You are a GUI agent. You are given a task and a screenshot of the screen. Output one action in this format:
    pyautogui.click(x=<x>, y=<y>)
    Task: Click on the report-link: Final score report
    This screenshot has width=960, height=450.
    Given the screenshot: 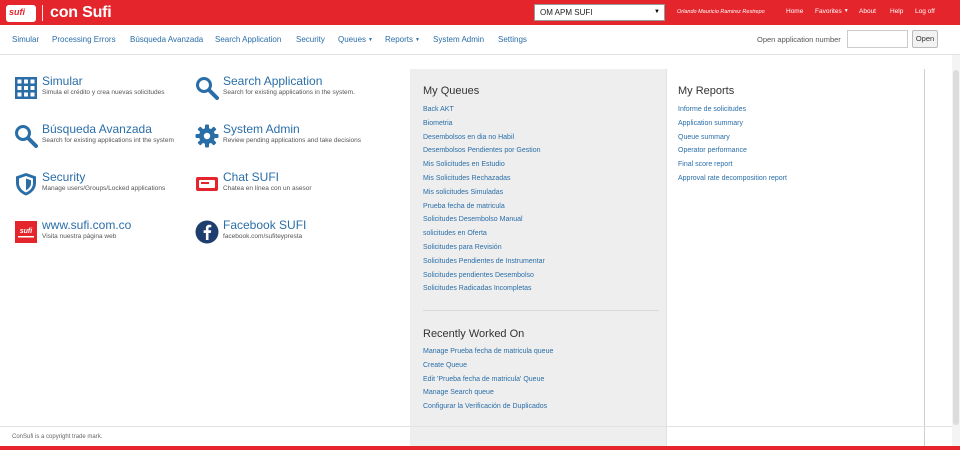 What is the action you would take?
    pyautogui.click(x=732, y=165)
    